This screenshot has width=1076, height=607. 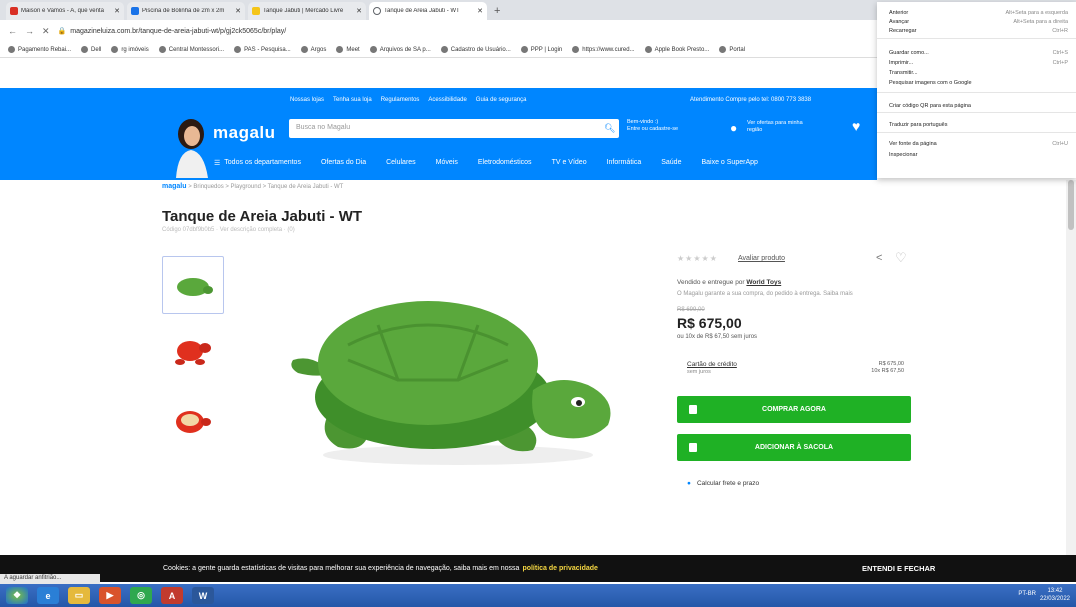 What do you see at coordinates (428, 11) in the screenshot?
I see `browser-tab-active: Tanque de Areia Jabuti - WT ✕` at bounding box center [428, 11].